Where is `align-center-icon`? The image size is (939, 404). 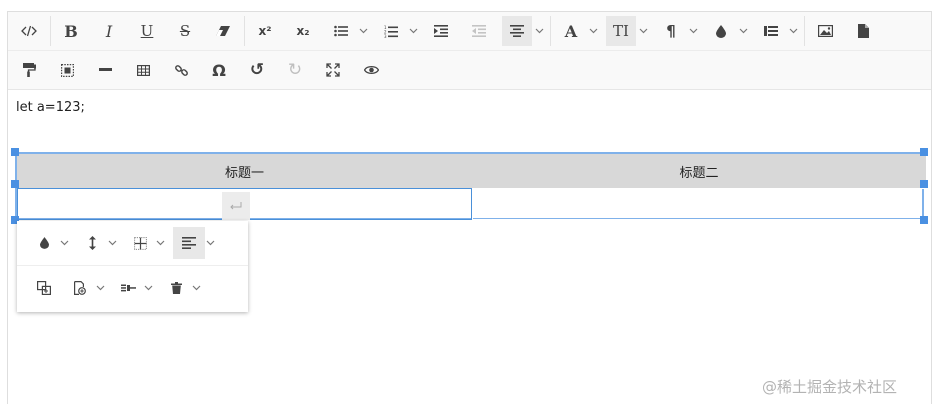 align-center-icon is located at coordinates (517, 31).